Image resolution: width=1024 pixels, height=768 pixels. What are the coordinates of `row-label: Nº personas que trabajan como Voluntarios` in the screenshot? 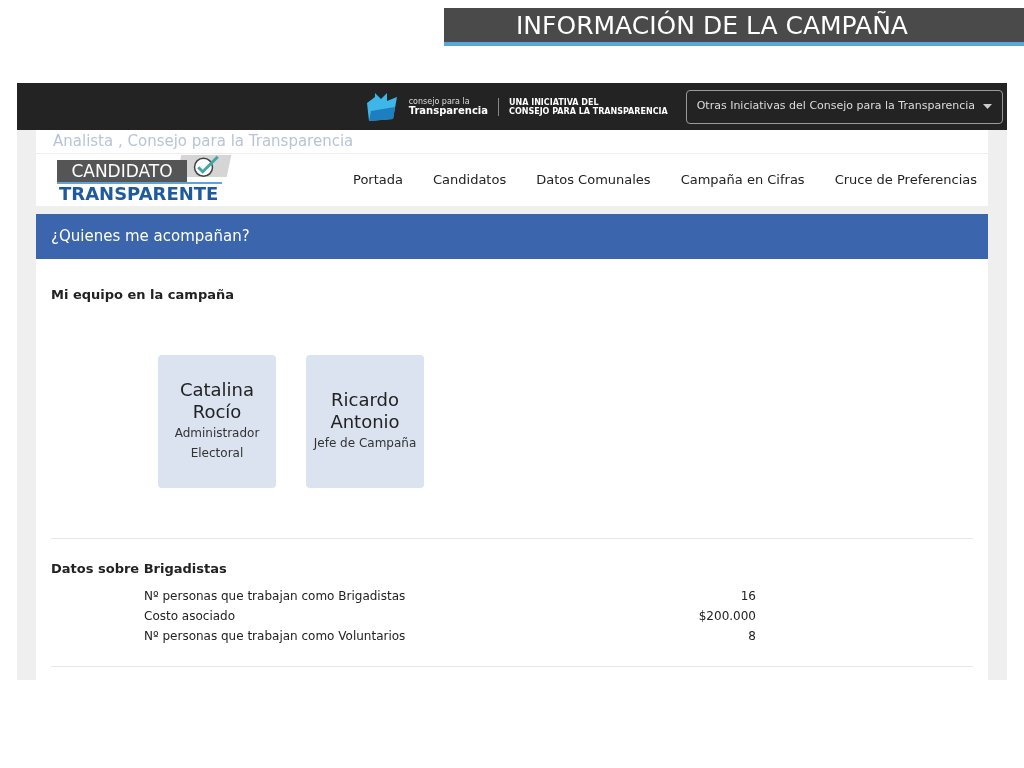 It's located at (275, 636).